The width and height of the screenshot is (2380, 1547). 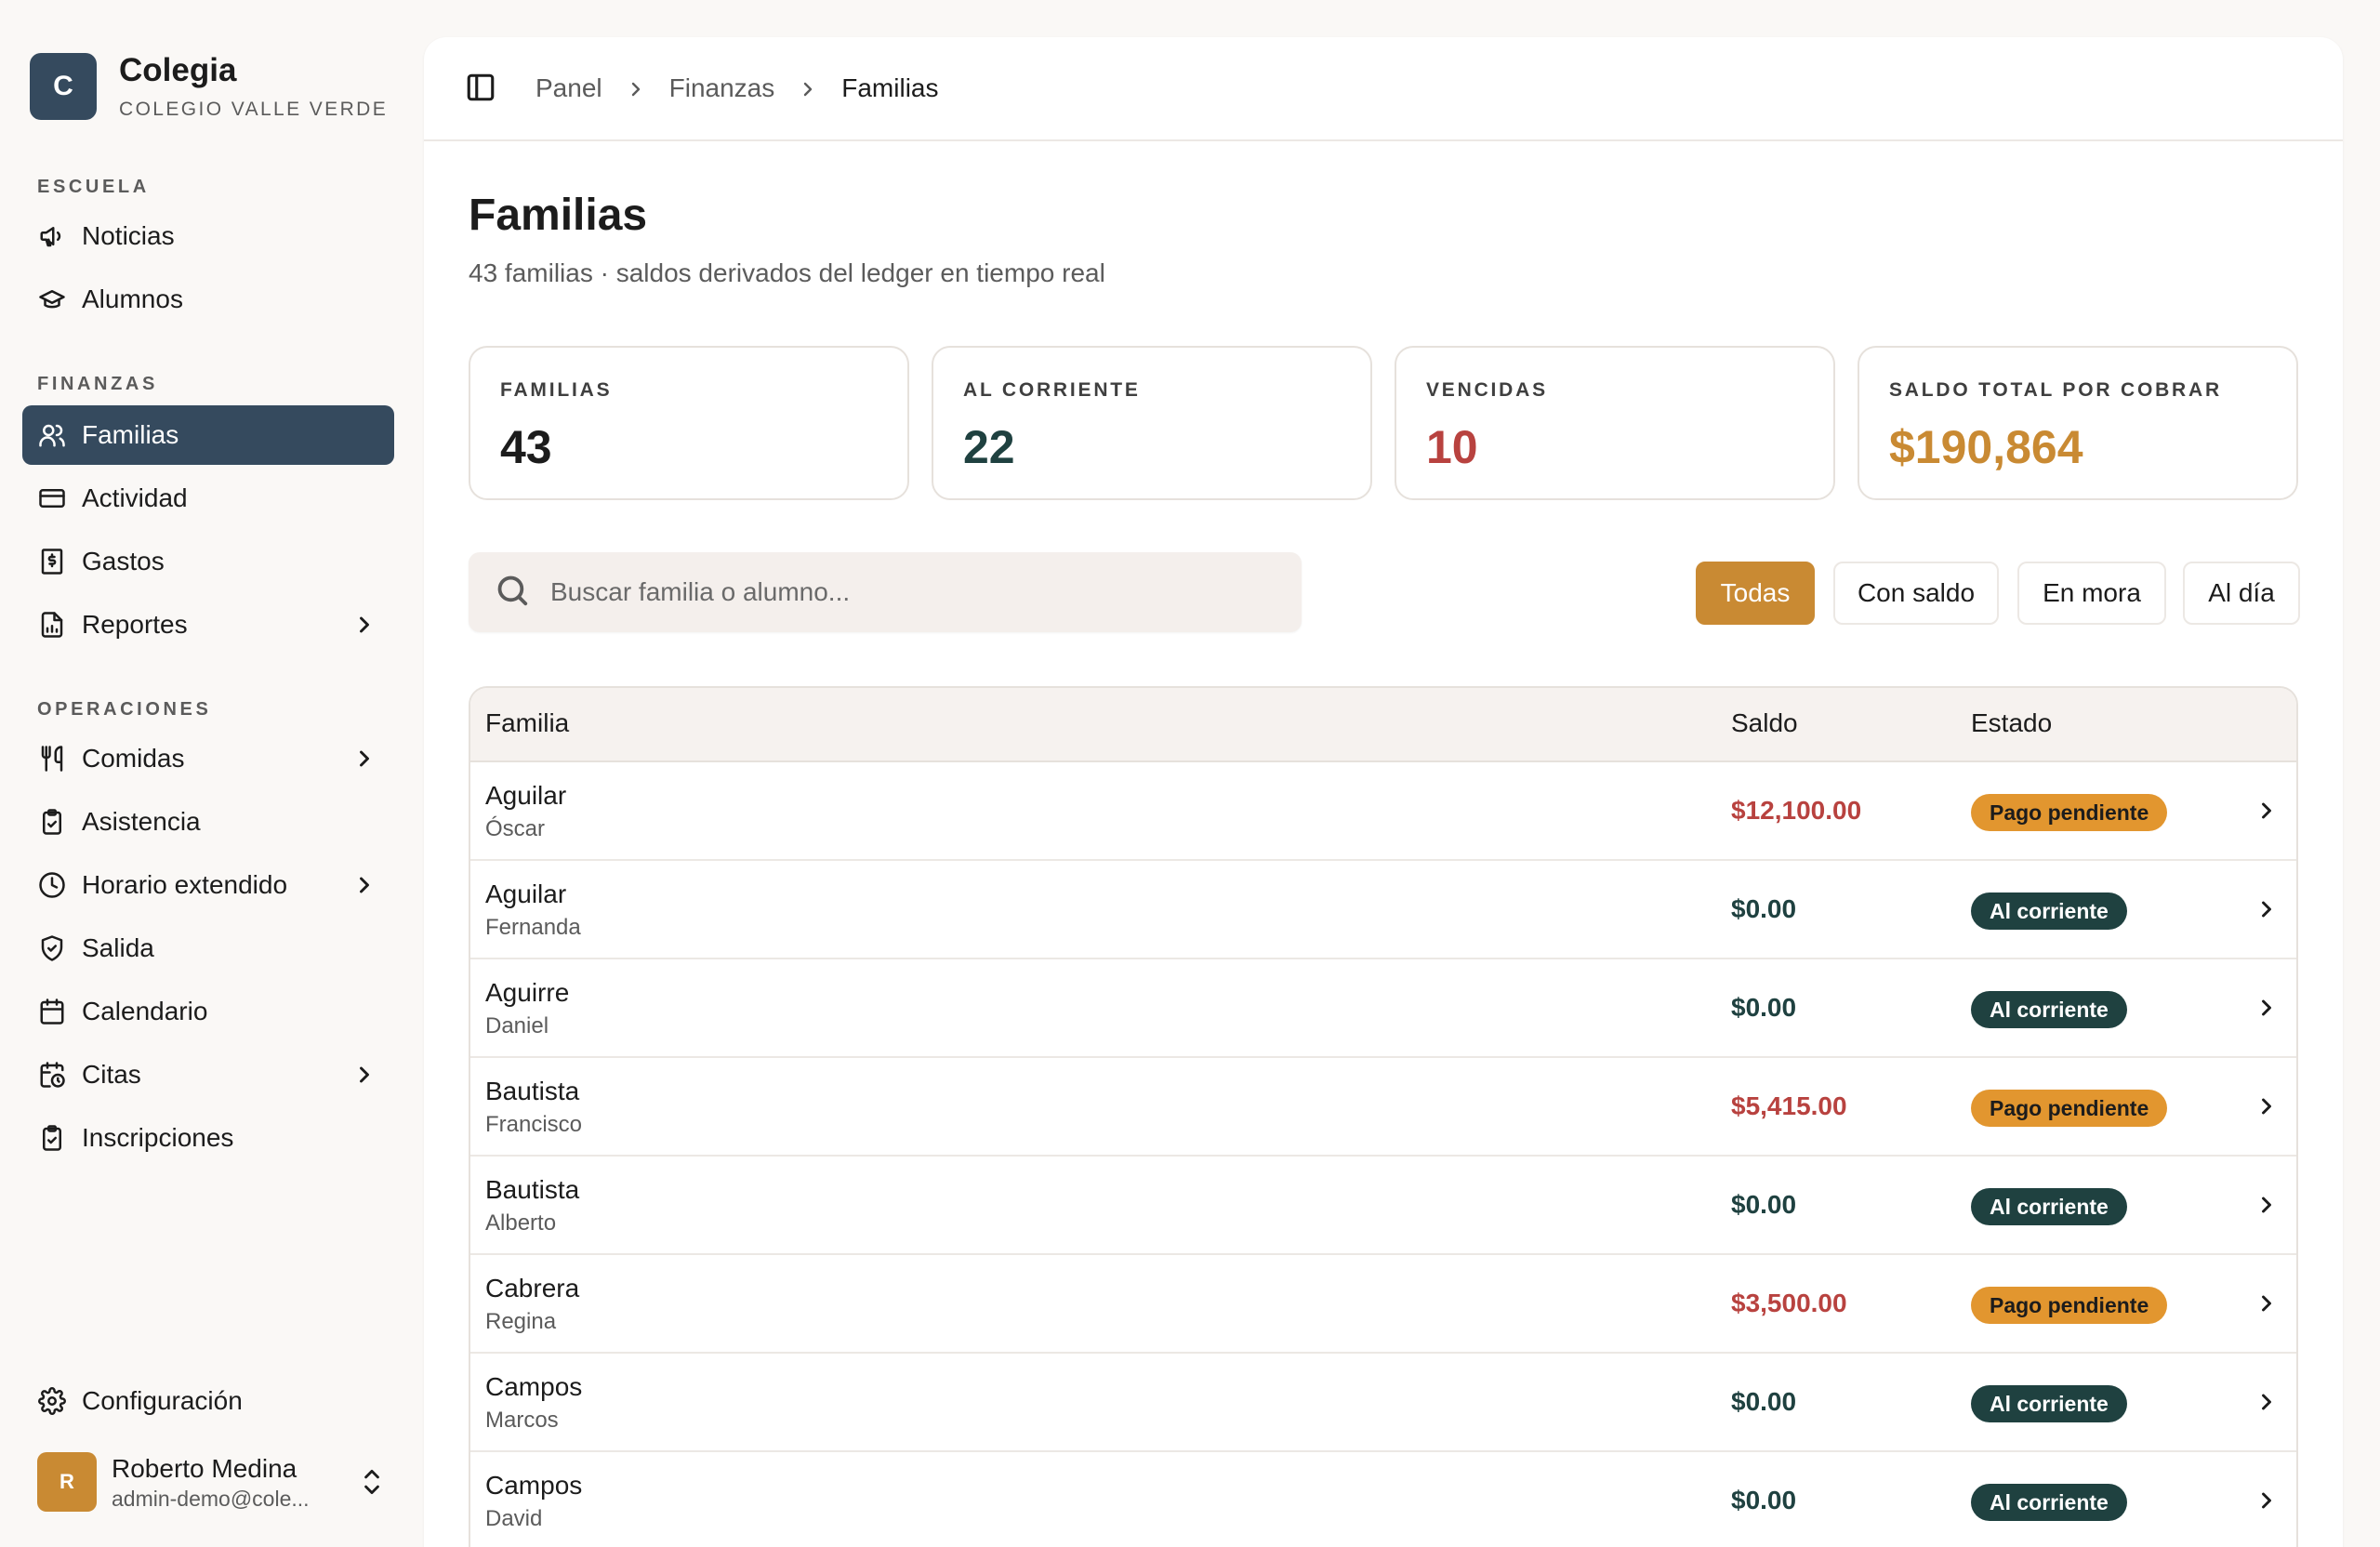 I want to click on table-row: Aguilar Óscar $12,100.00 Pago pendiente, so click(x=1383, y=811).